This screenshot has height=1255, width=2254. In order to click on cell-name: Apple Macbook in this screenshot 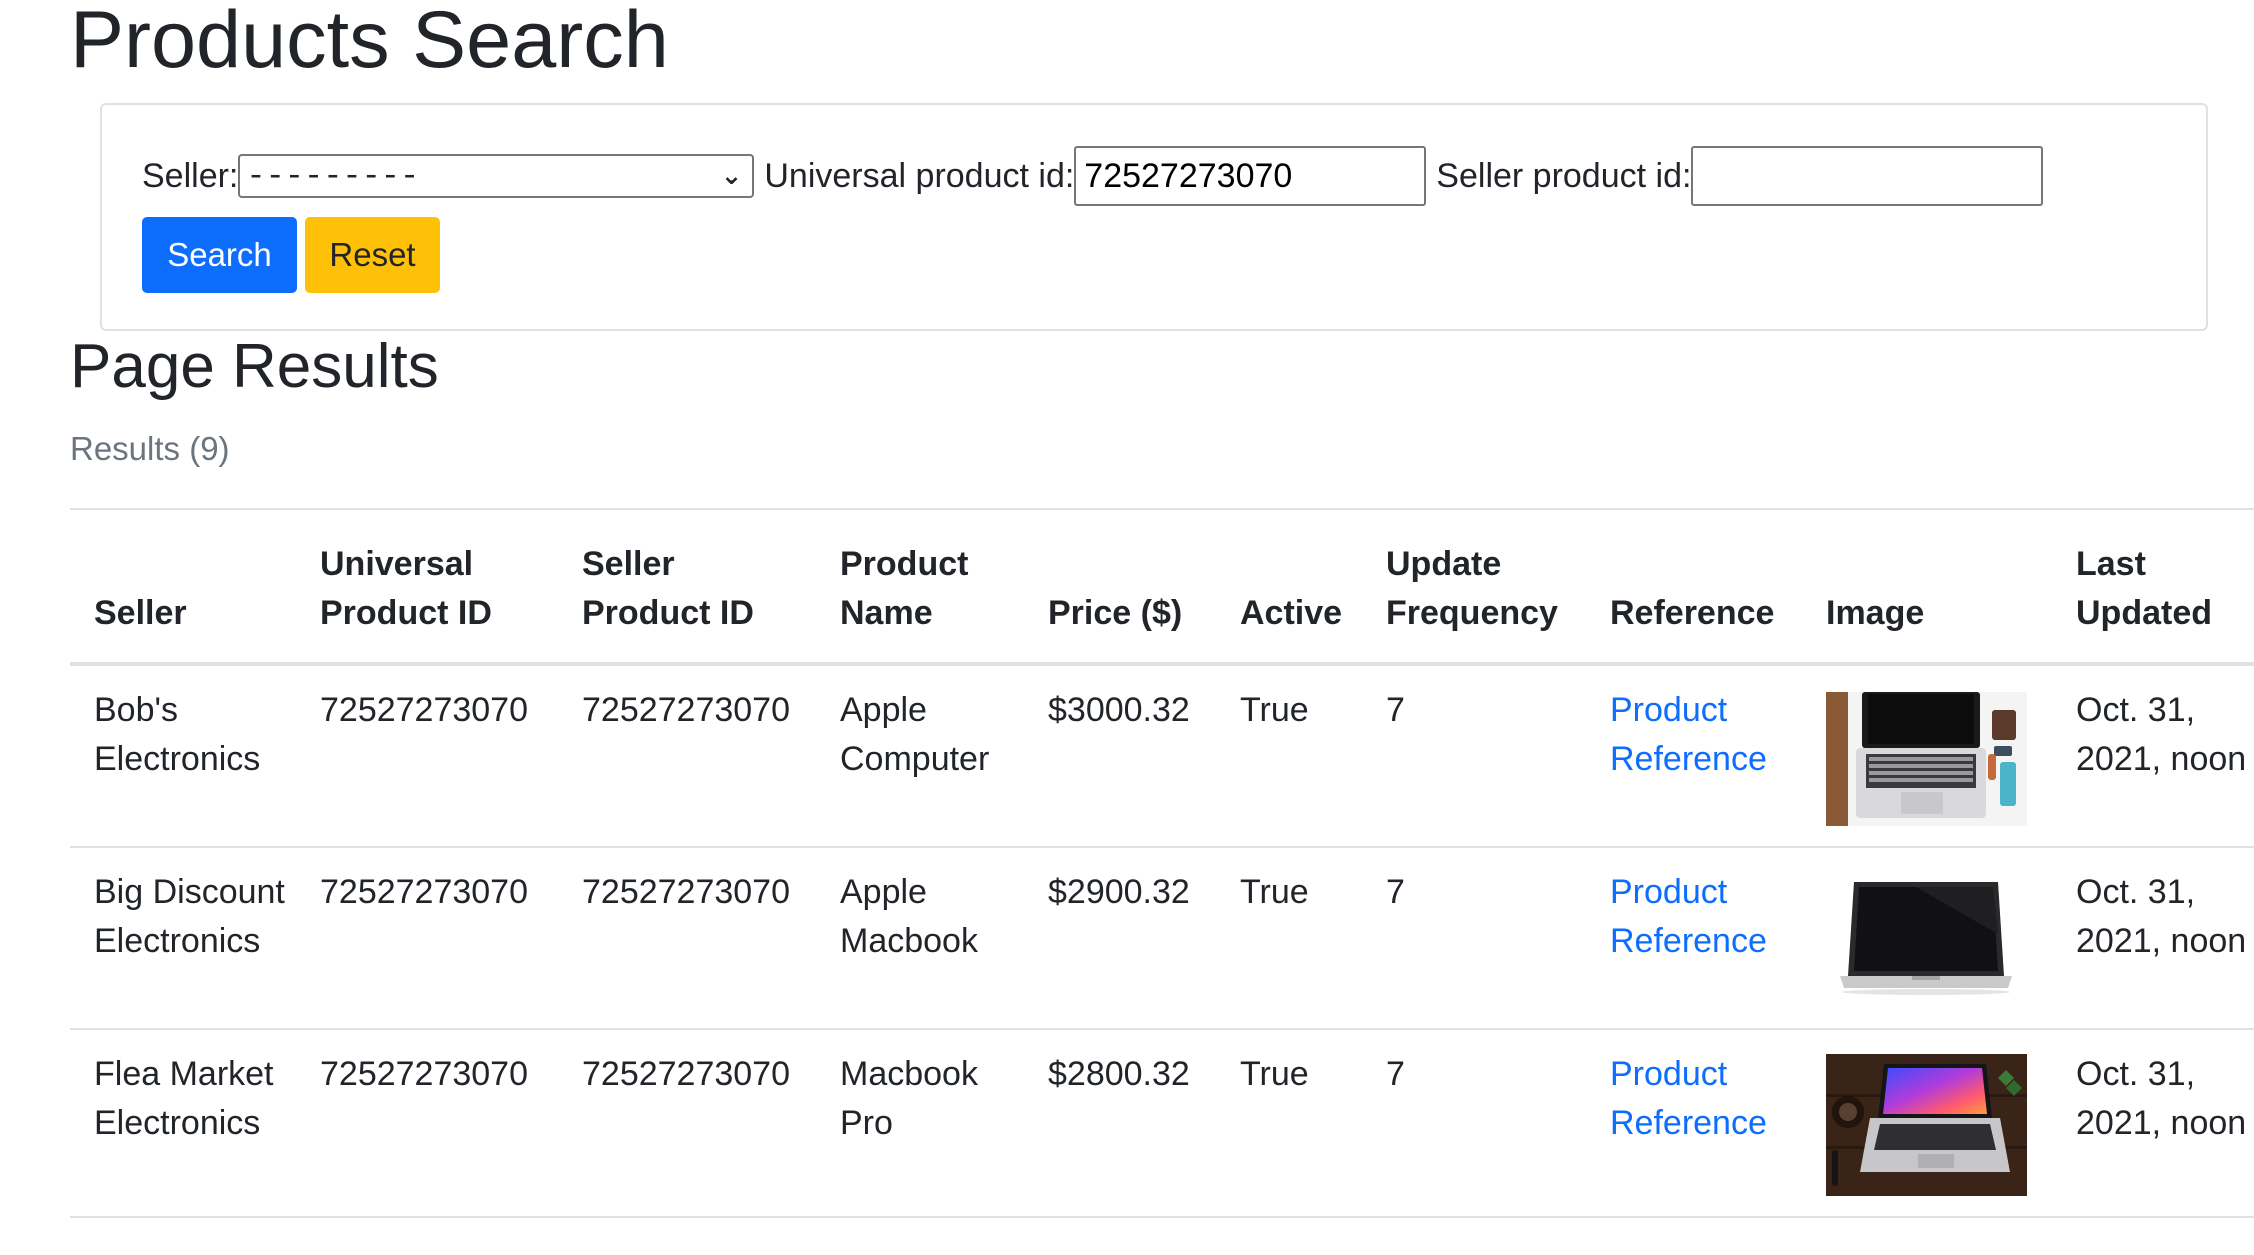, I will do `click(909, 916)`.